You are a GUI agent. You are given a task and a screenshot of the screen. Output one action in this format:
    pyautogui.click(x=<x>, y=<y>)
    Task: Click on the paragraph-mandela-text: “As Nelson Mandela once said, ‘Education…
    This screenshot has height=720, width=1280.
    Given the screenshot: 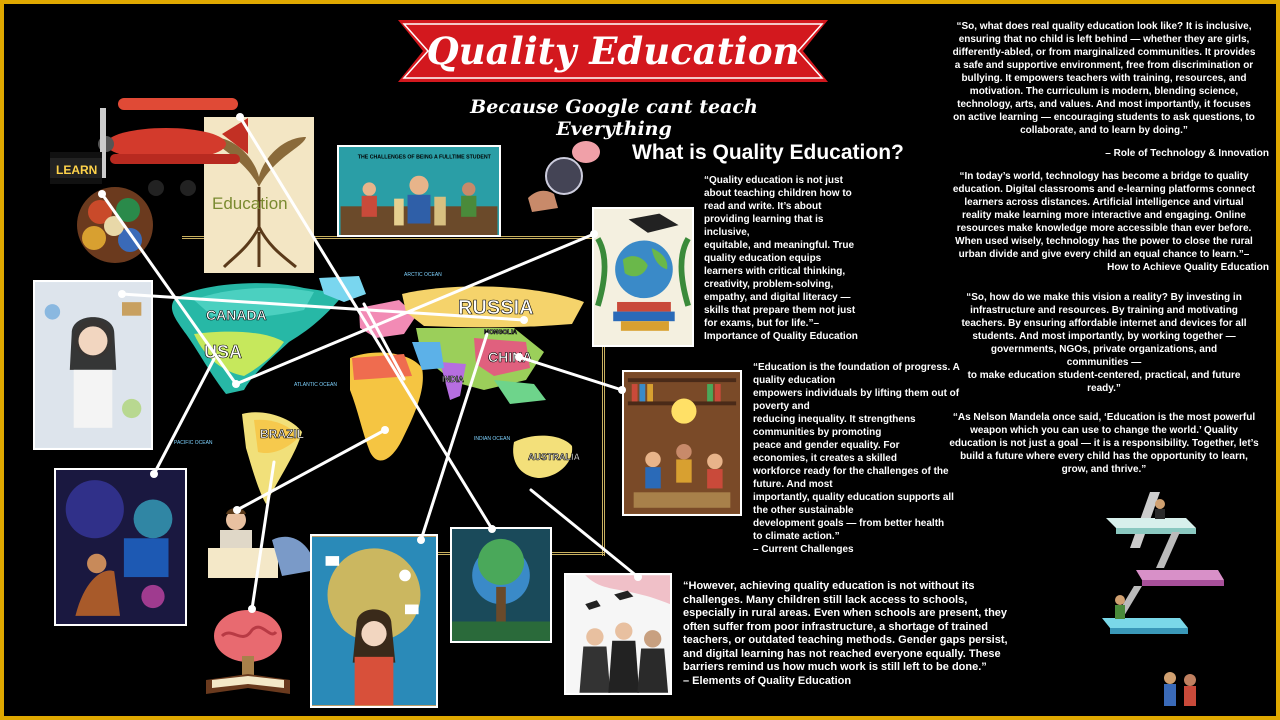 What is the action you would take?
    pyautogui.click(x=1104, y=443)
    